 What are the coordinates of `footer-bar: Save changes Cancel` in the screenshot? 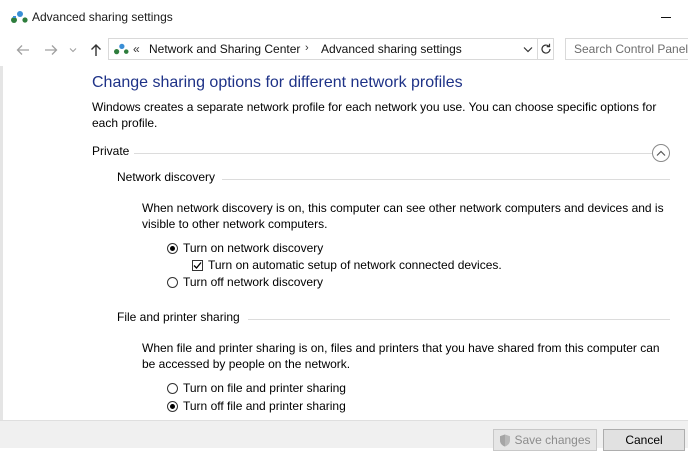 It's located at (344, 435).